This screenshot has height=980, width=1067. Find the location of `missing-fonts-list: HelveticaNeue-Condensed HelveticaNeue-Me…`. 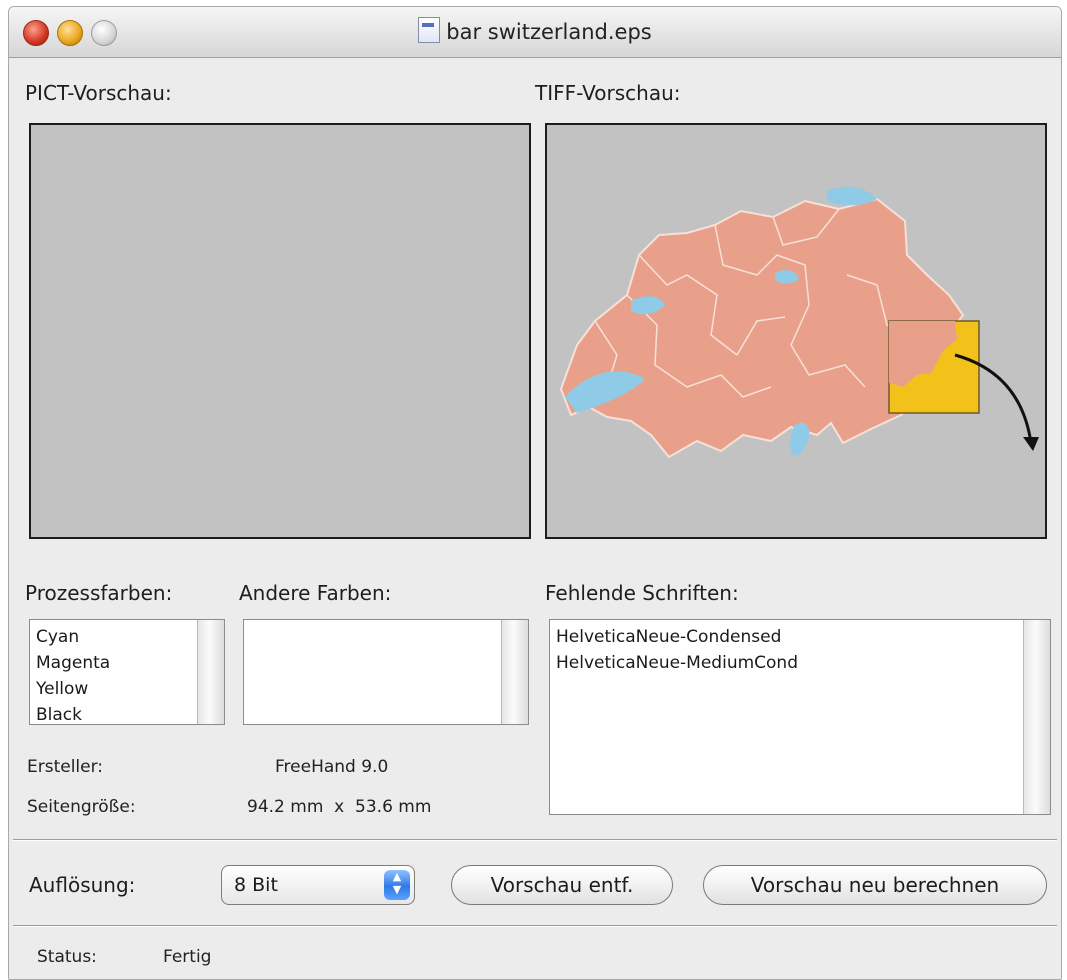

missing-fonts-list: HelveticaNeue-Condensed HelveticaNeue-Me… is located at coordinates (800, 717).